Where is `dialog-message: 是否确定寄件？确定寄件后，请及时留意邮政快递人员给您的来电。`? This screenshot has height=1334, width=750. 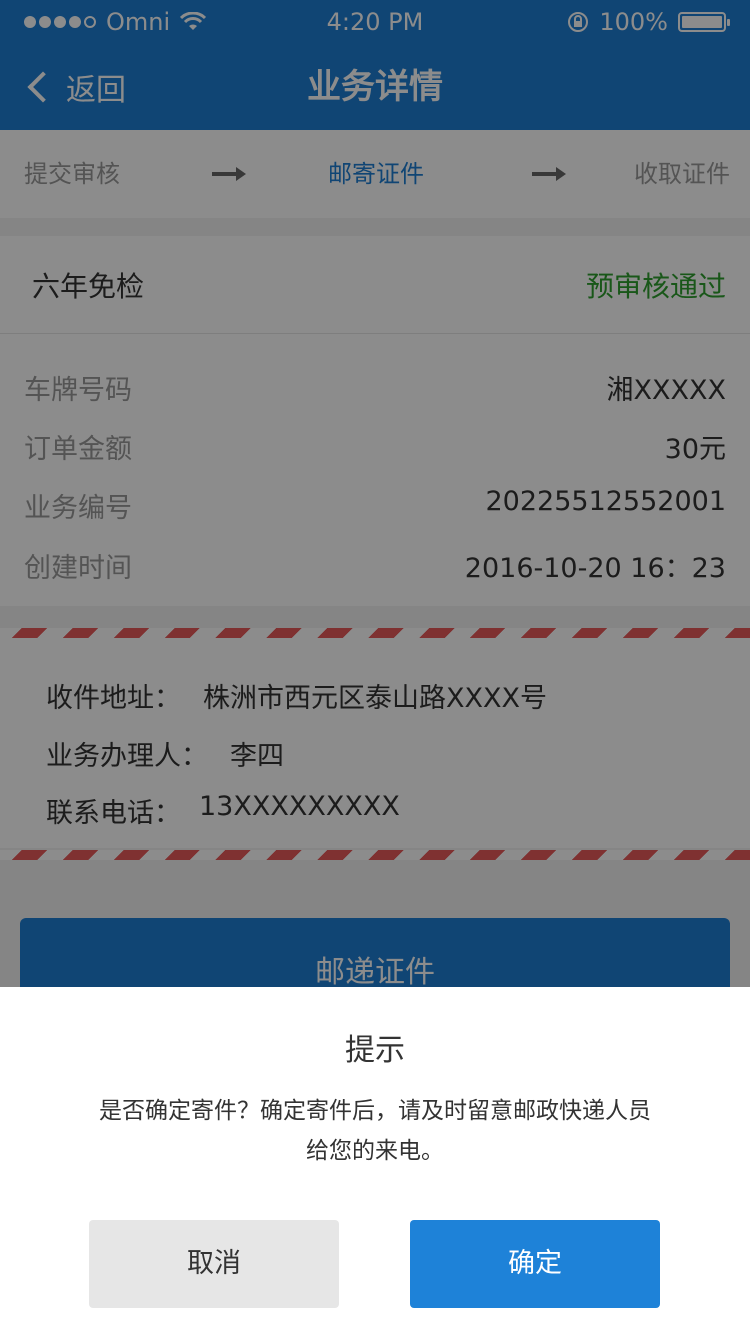 dialog-message: 是否确定寄件？确定寄件后，请及时留意邮政快递人员给您的来电。 is located at coordinates (375, 1131).